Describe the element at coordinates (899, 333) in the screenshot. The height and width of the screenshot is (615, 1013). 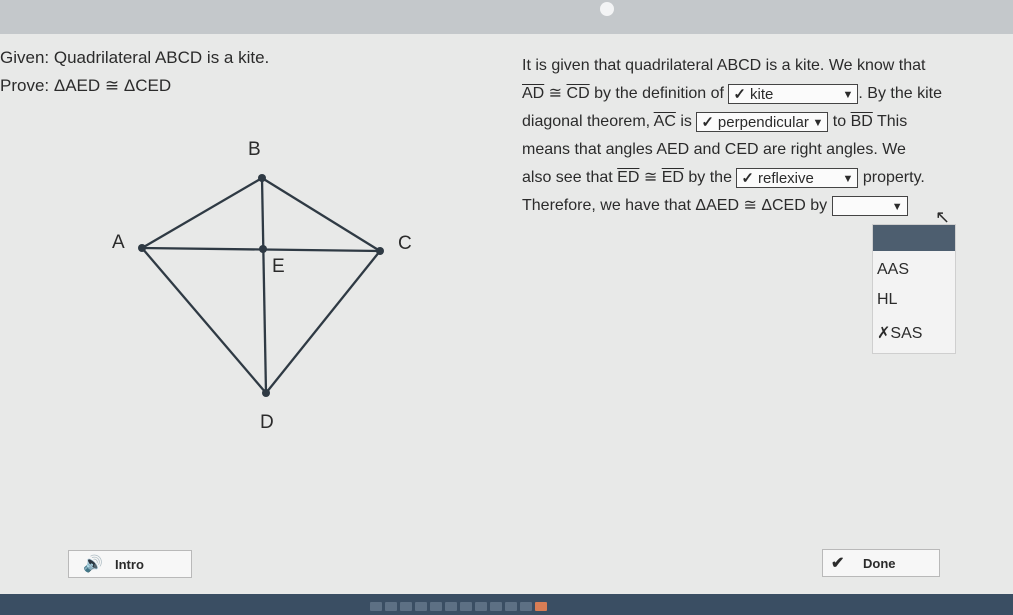
I see `menu-option-sas: ✗SAS` at that location.